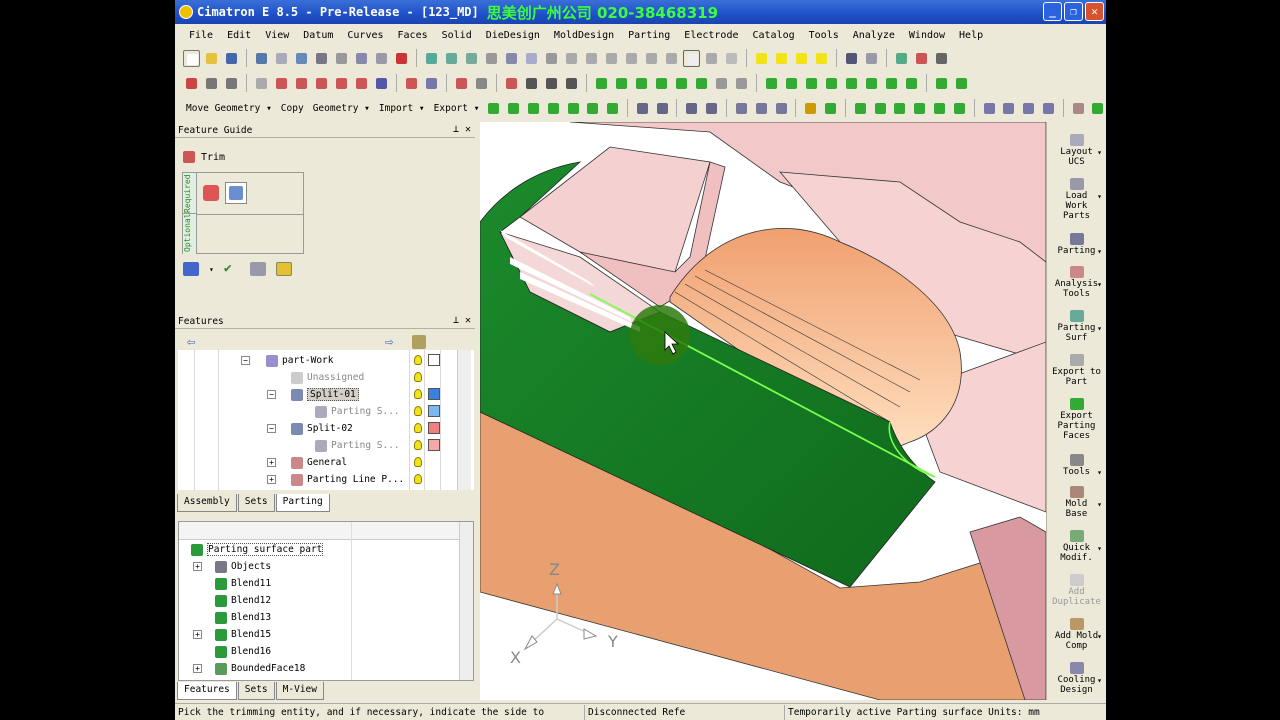 Image resolution: width=1280 pixels, height=720 pixels. What do you see at coordinates (321, 58) in the screenshot?
I see `binoculars-icon` at bounding box center [321, 58].